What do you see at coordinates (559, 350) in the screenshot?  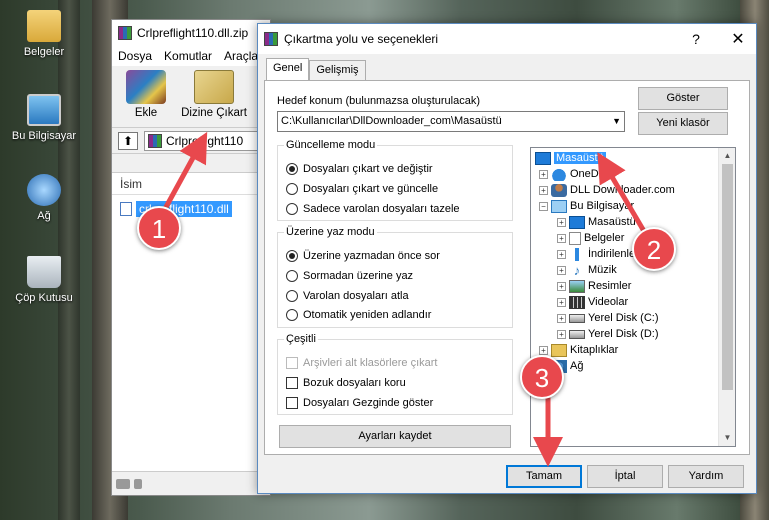 I see `libraries-icon` at bounding box center [559, 350].